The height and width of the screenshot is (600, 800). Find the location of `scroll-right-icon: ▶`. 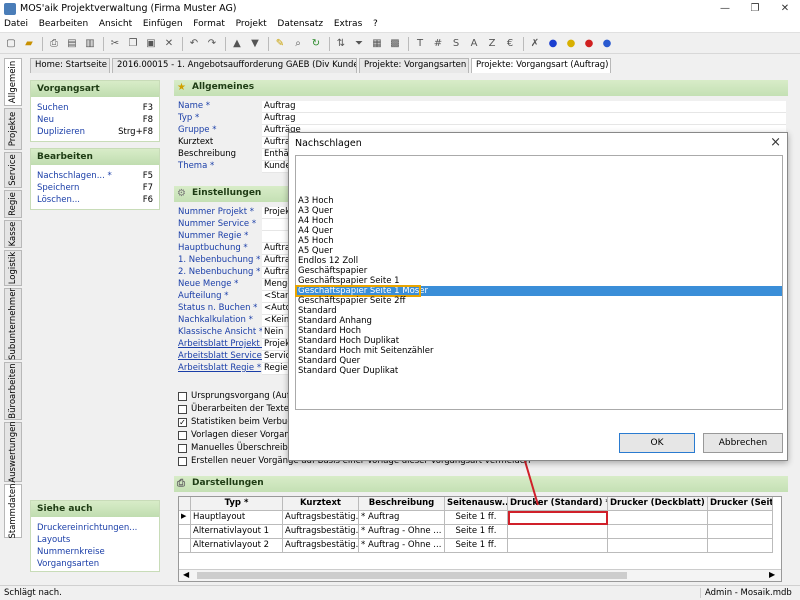

scroll-right-icon: ▶ is located at coordinates (772, 574).